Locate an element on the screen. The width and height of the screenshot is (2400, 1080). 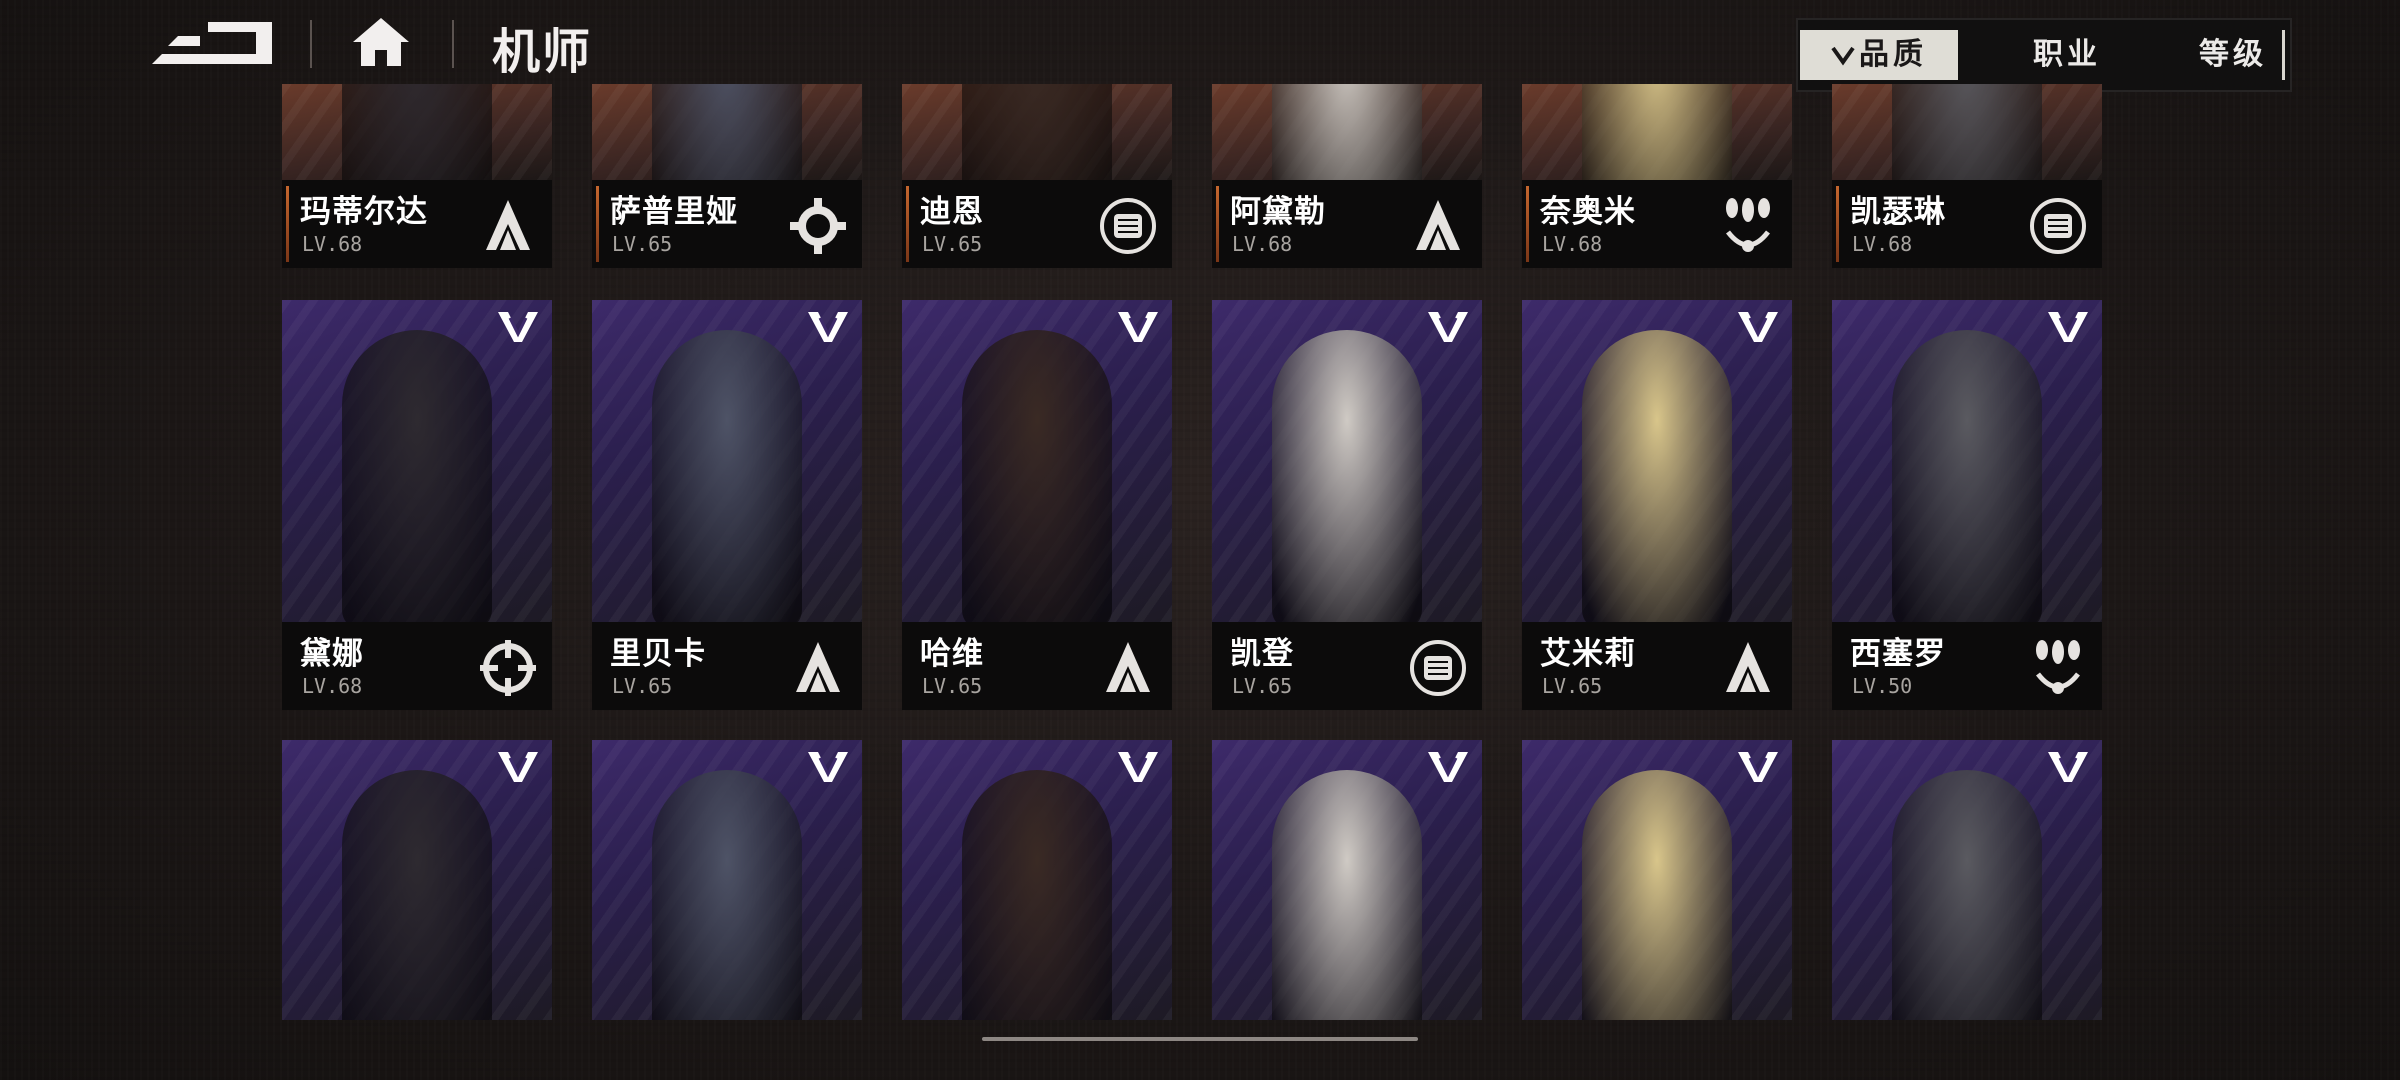
pilot-card: 阿黛勒 LV.68 is located at coordinates (1347, 176).